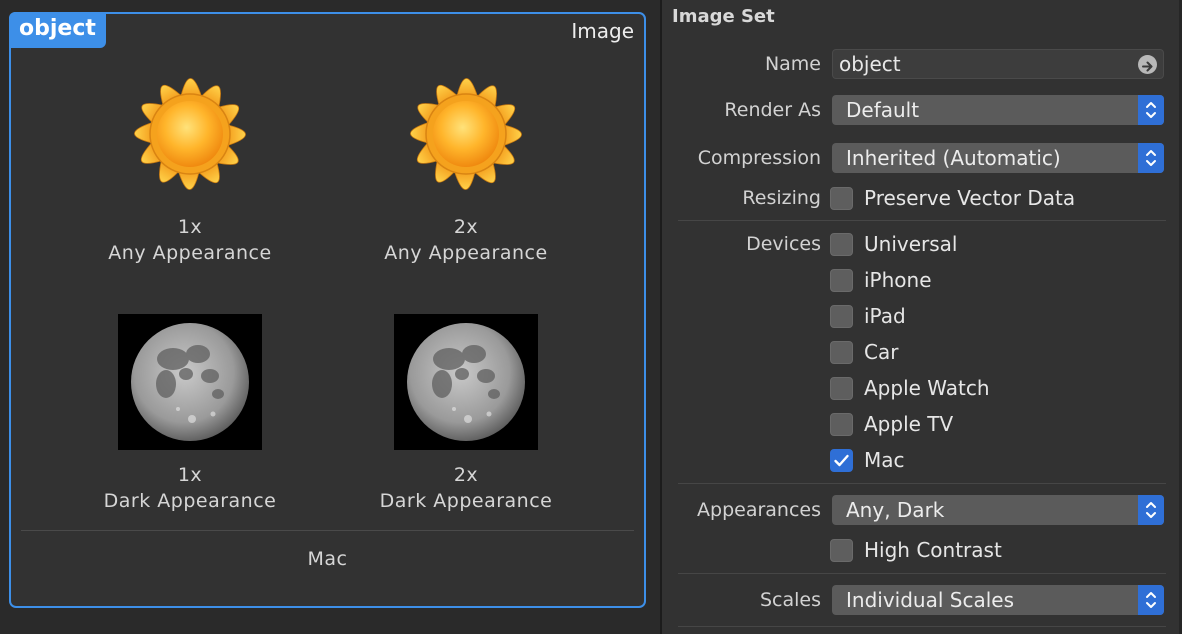 Image resolution: width=1182 pixels, height=634 pixels. I want to click on scales-popup: Individual Scales, so click(998, 600).